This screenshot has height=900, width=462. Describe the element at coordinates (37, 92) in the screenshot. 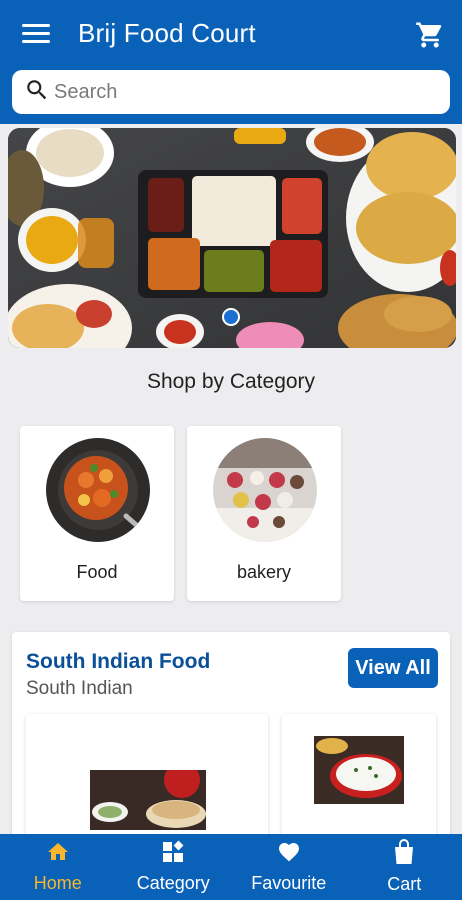

I see `search-icon` at that location.